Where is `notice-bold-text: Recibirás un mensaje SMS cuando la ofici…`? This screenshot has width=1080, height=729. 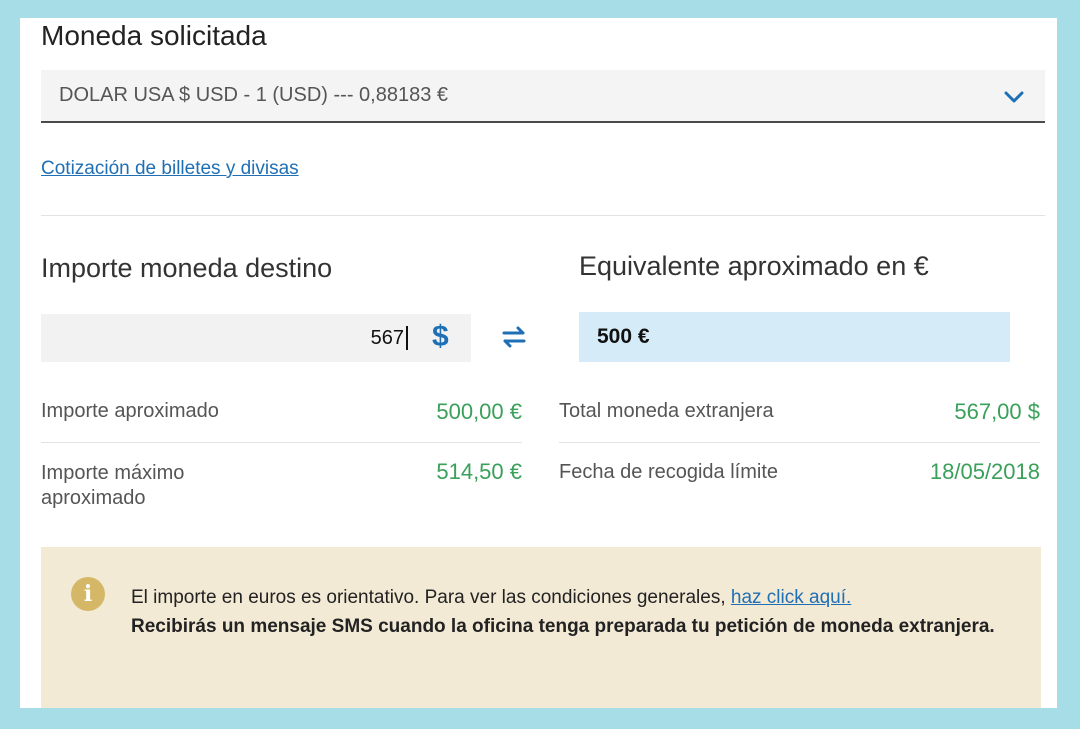 notice-bold-text: Recibirás un mensaje SMS cuando la ofici… is located at coordinates (563, 626).